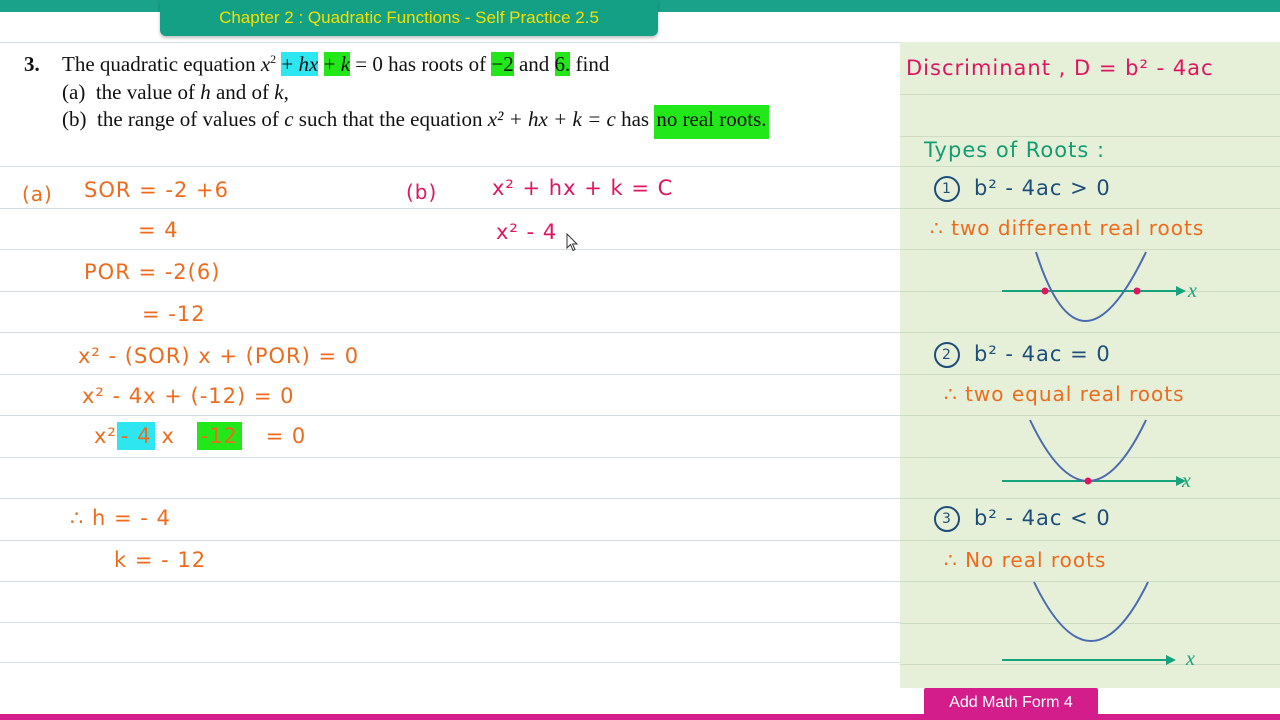  Describe the element at coordinates (1025, 560) in the screenshot. I see `case-3-description: ∴ No real roots` at that location.